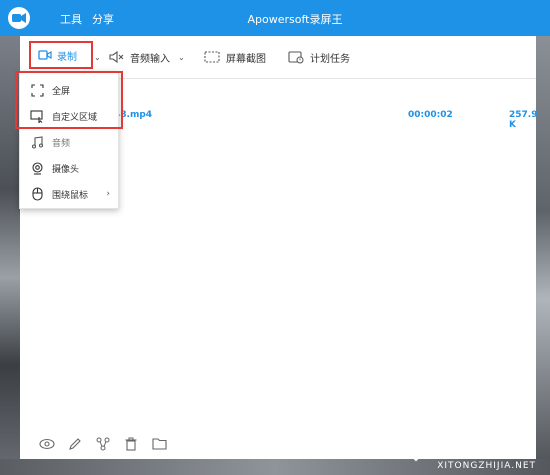 The image size is (550, 475). I want to click on menu-item-label: 音频, so click(61, 143).